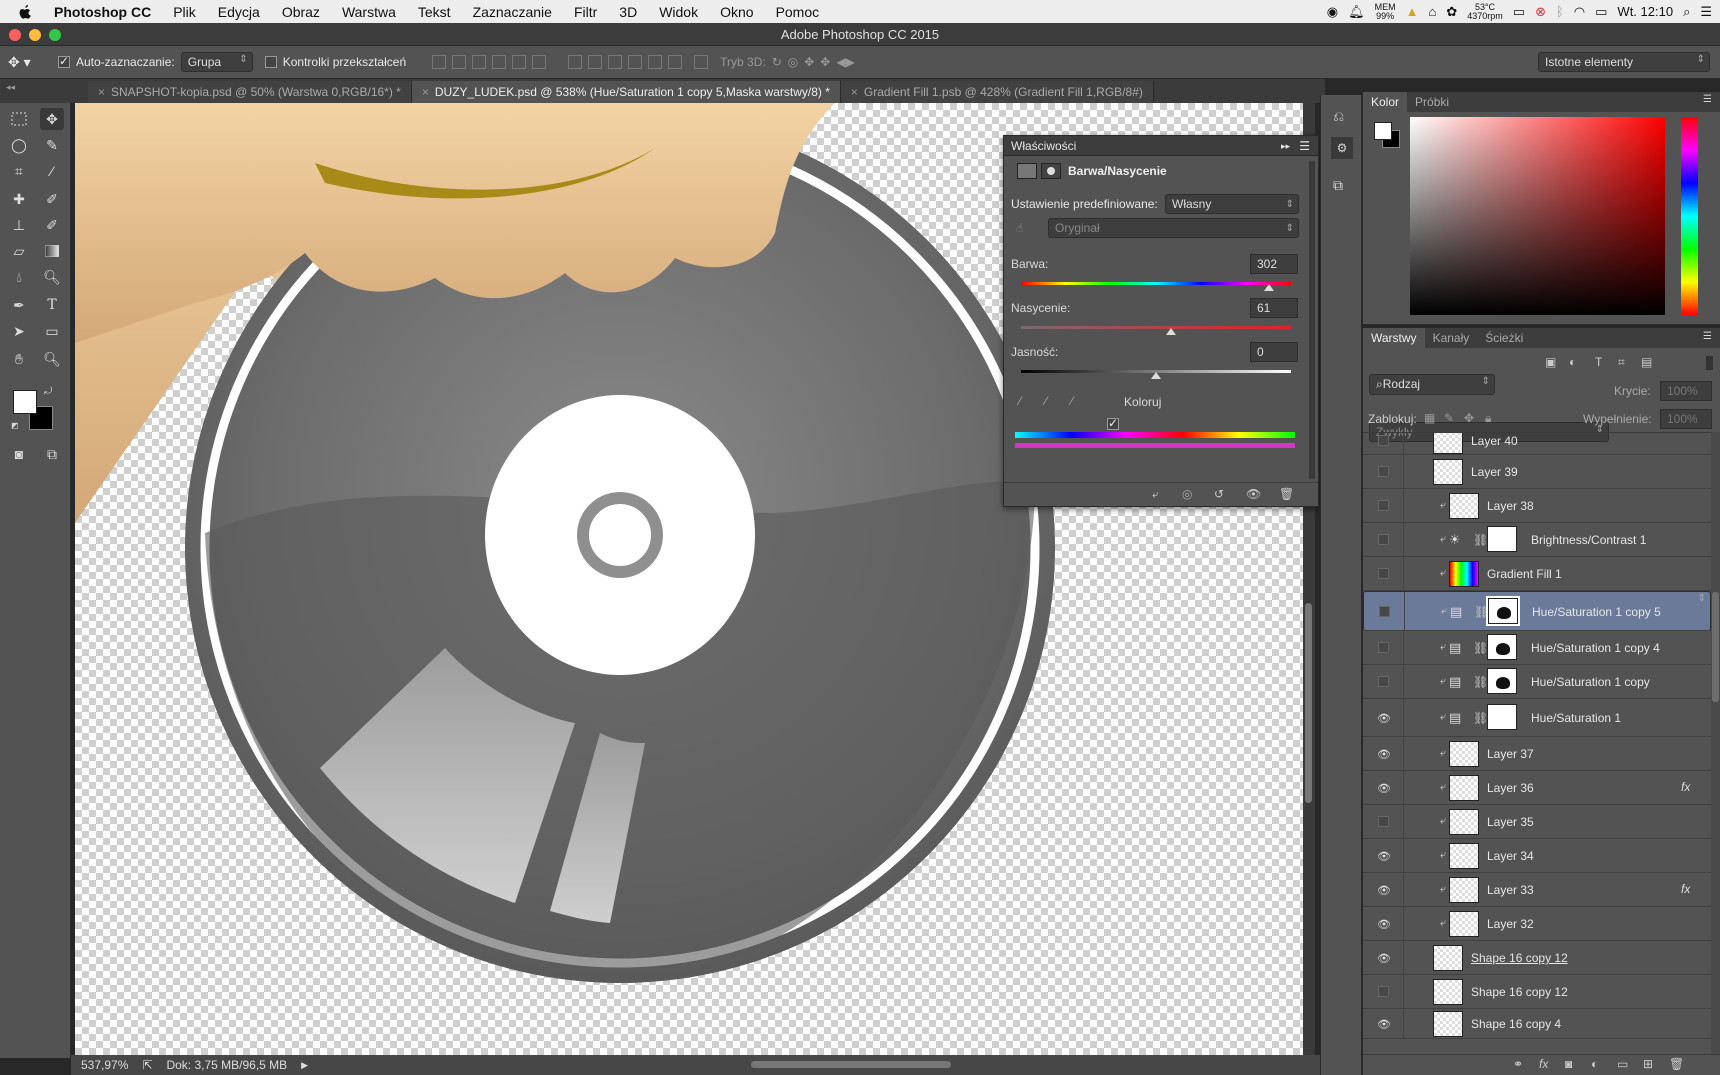 The image size is (1720, 1075). Describe the element at coordinates (30, 62) in the screenshot. I see `move-tool-preset-icon: ✥ ▾` at that location.